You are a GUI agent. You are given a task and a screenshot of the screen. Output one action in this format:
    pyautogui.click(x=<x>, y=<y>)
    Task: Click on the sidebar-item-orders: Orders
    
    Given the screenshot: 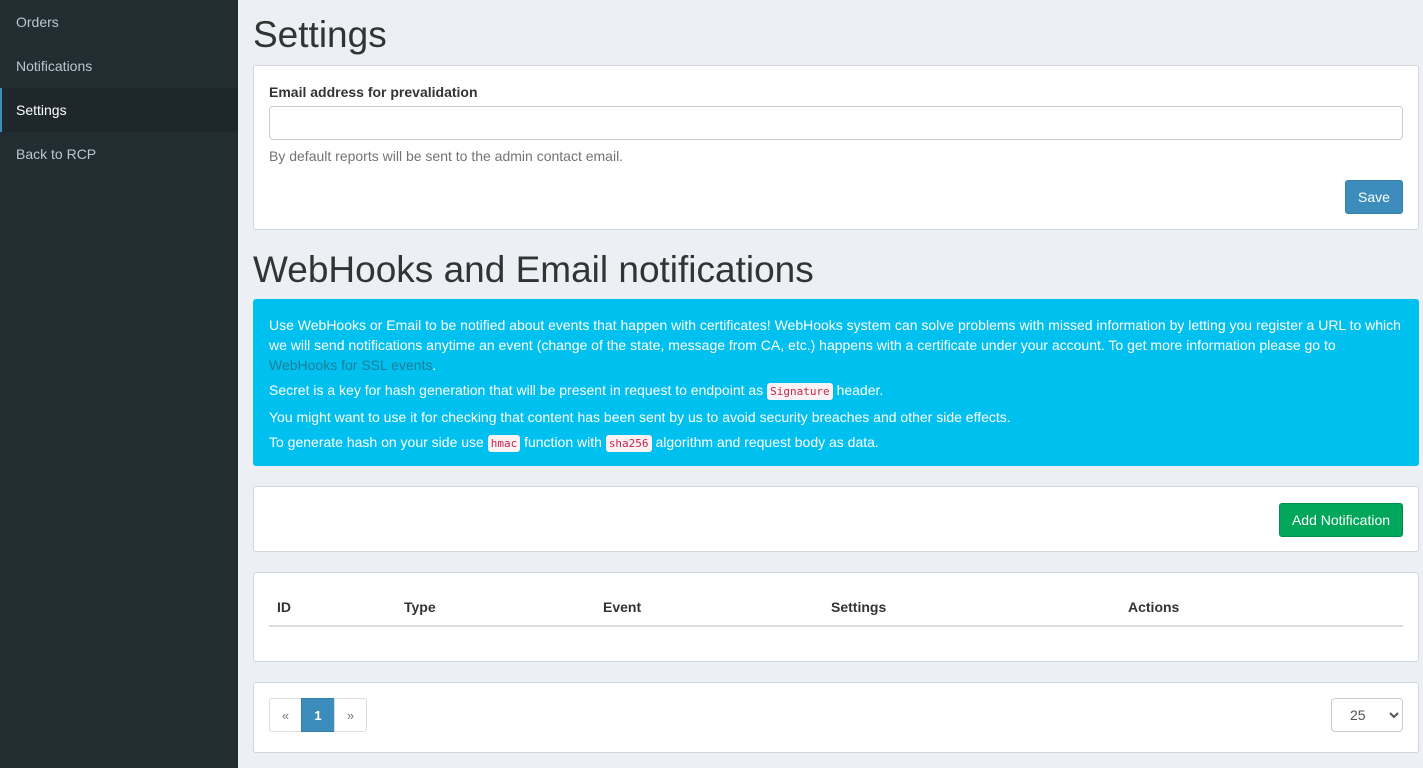 What is the action you would take?
    pyautogui.click(x=119, y=22)
    